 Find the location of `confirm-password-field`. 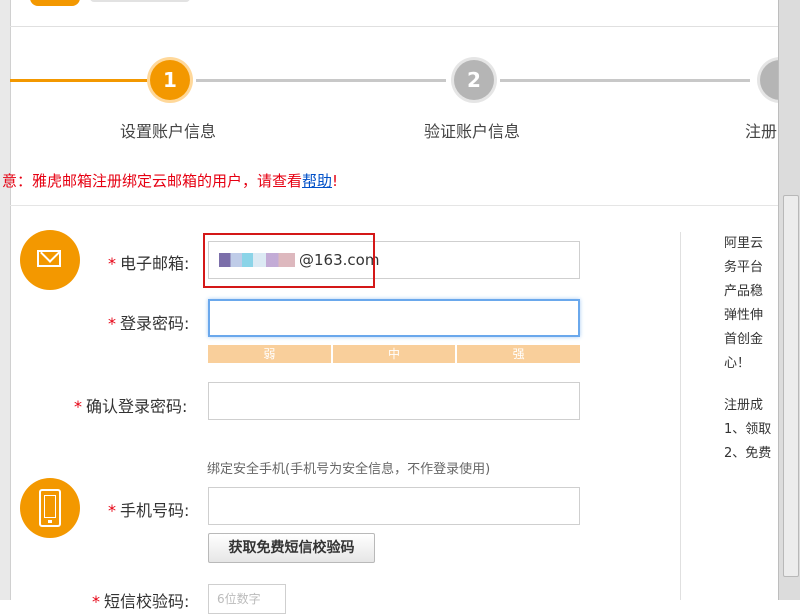

confirm-password-field is located at coordinates (394, 401).